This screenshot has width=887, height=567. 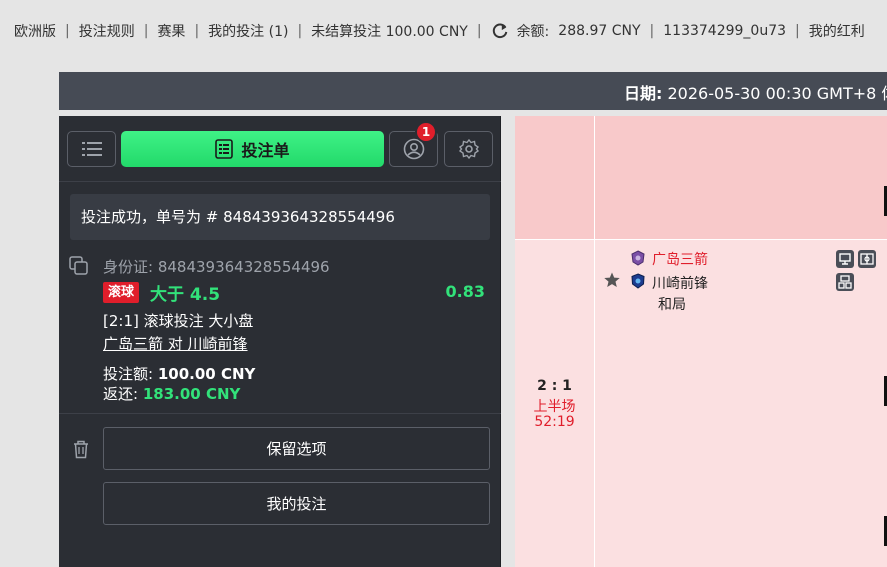 What do you see at coordinates (121, 394) in the screenshot?
I see `return-label: 返还:` at bounding box center [121, 394].